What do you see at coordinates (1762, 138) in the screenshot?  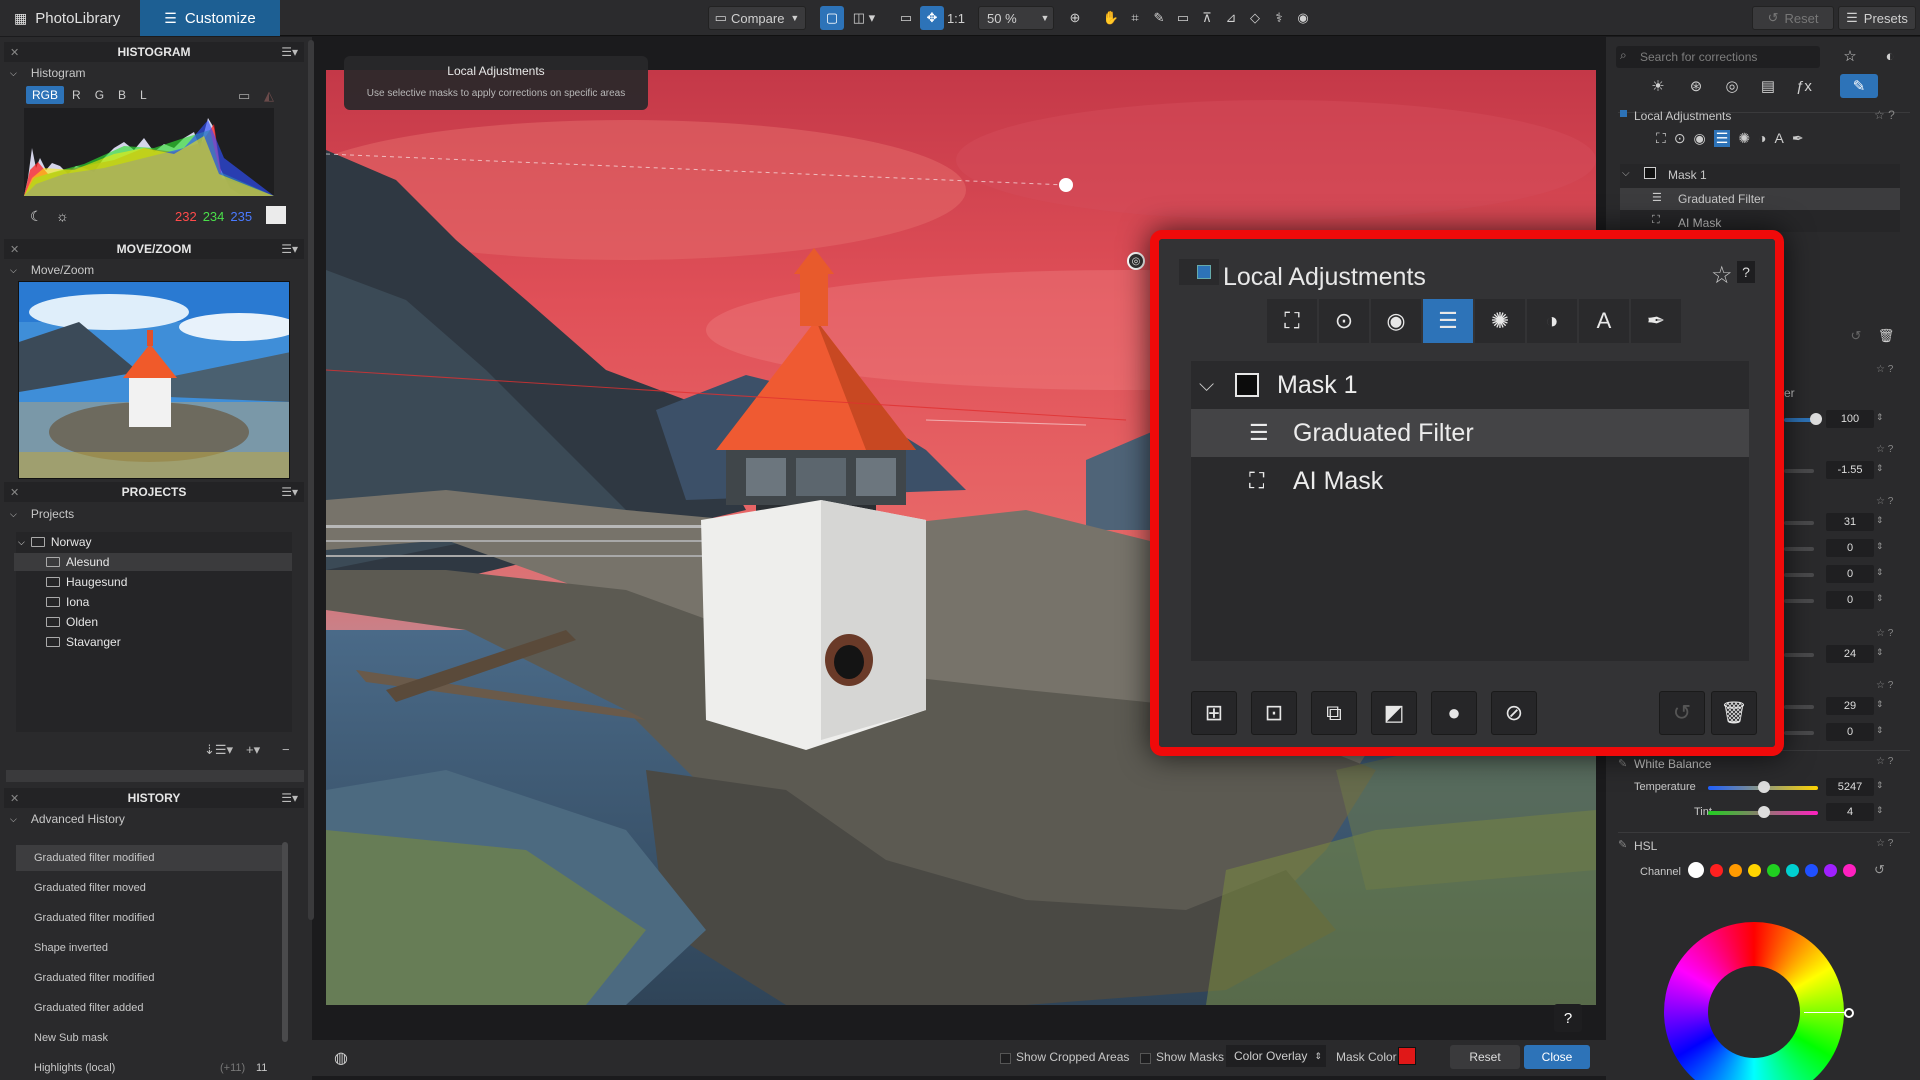 I see `luminosity-icon: ◑` at bounding box center [1762, 138].